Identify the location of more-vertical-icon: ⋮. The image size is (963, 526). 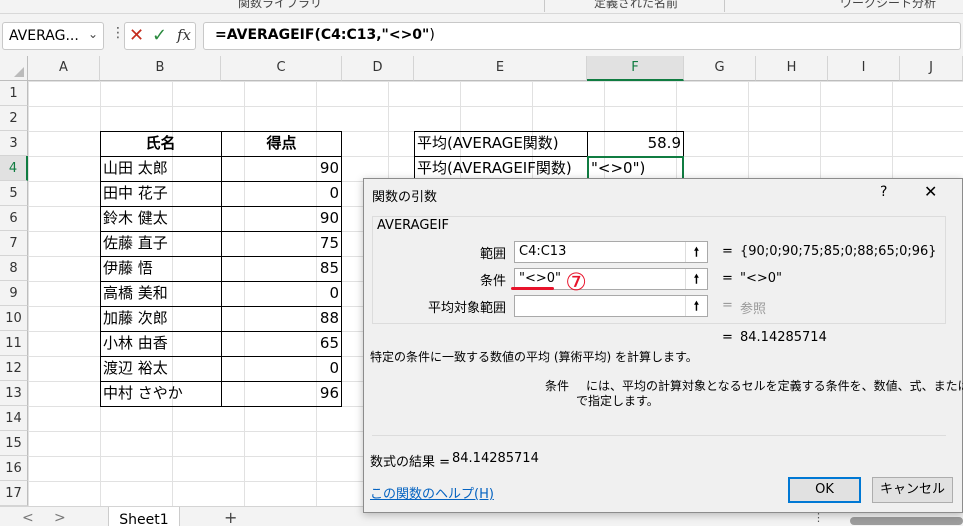
(118, 33).